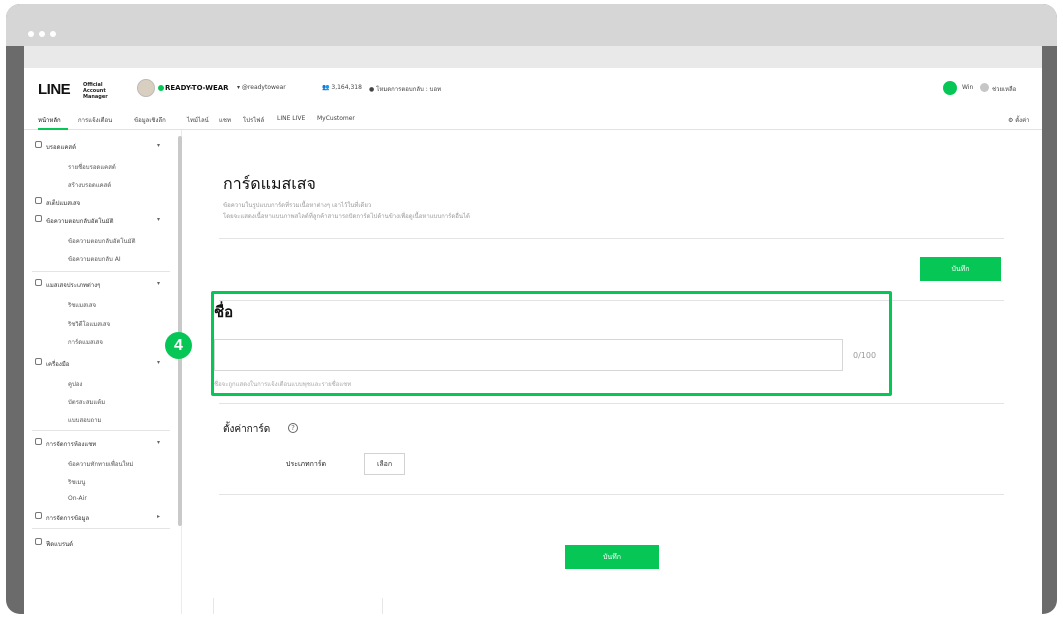 The height and width of the screenshot is (618, 1063). What do you see at coordinates (85, 420) in the screenshot?
I see `sidebar-item-survey: แบบสอบถาม` at bounding box center [85, 420].